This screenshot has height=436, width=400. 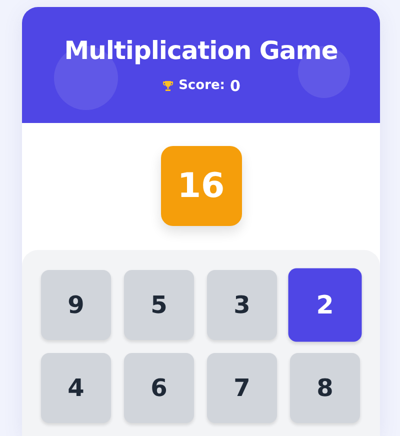 I want to click on number-button: 8, so click(x=325, y=388).